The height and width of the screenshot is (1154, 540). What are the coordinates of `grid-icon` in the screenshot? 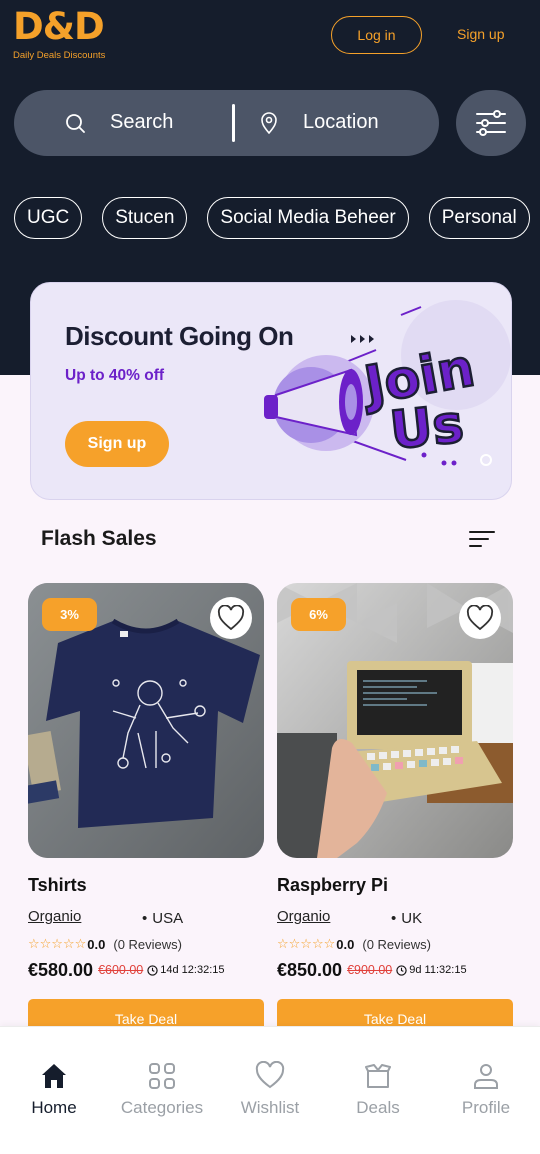 It's located at (162, 1076).